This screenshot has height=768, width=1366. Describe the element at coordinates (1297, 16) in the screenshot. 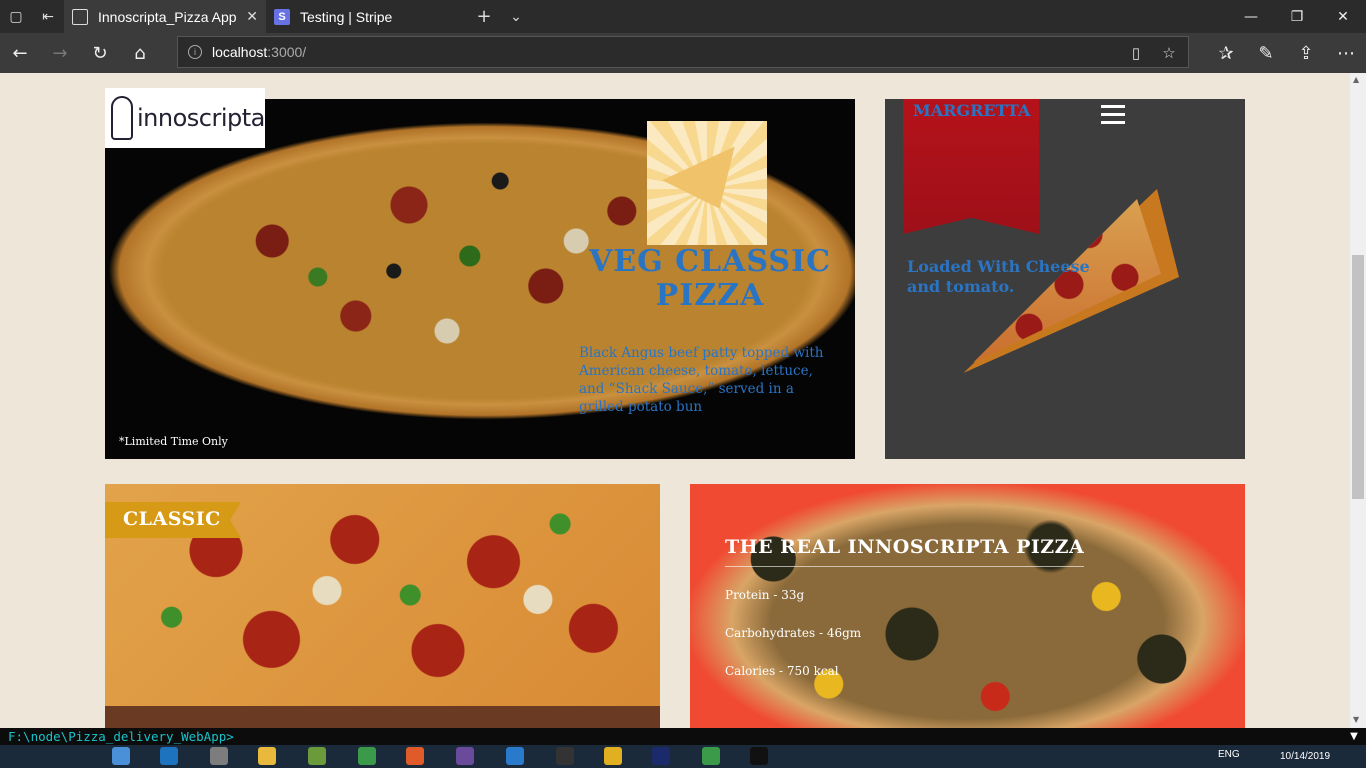

I see `restore-icon: ❐` at that location.